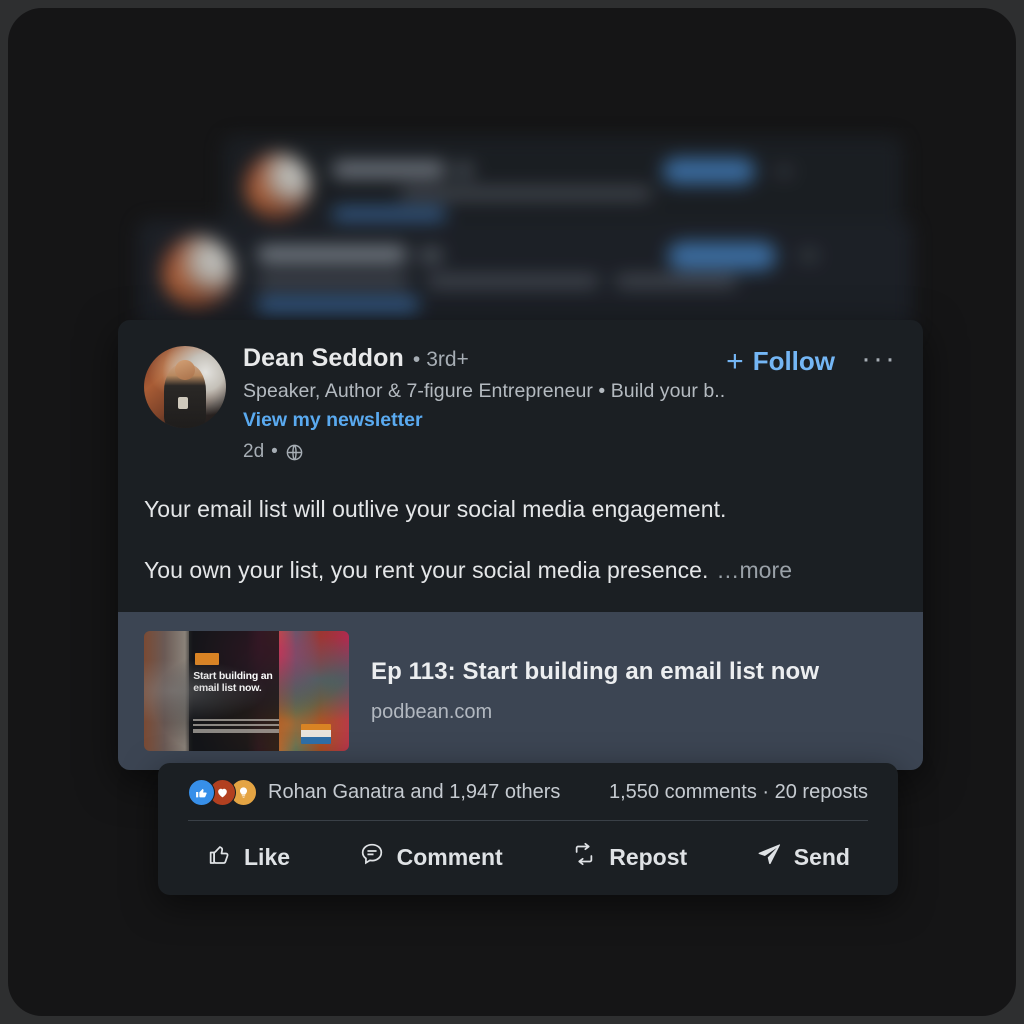 This screenshot has width=1024, height=1024. What do you see at coordinates (254, 451) in the screenshot?
I see `post-timestamp: 2d` at bounding box center [254, 451].